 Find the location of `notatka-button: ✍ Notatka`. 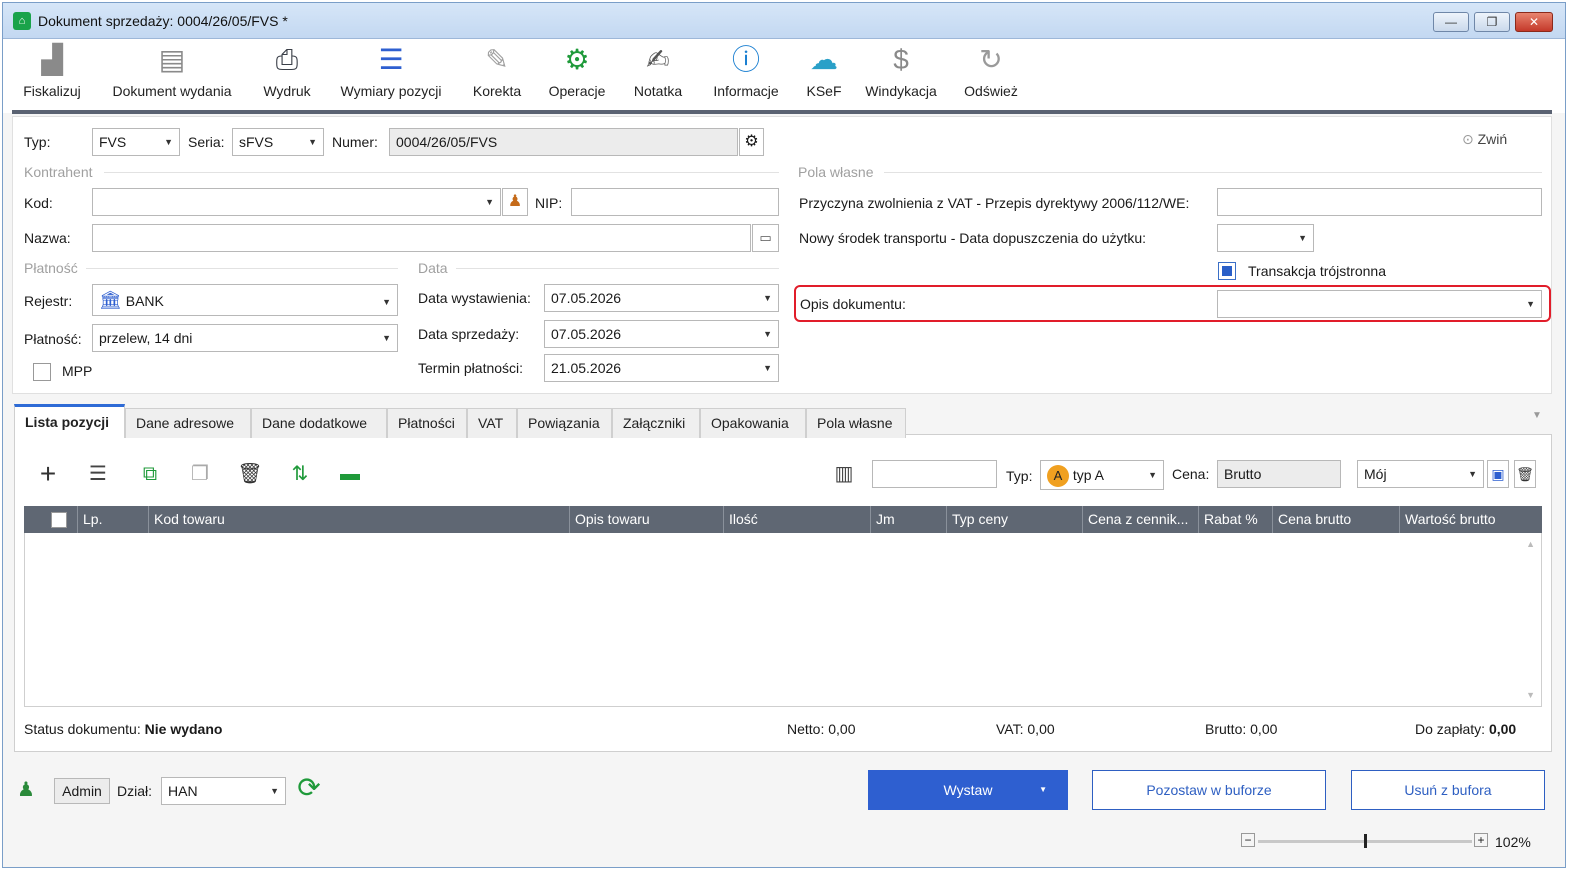

notatka-button: ✍ Notatka is located at coordinates (658, 71).